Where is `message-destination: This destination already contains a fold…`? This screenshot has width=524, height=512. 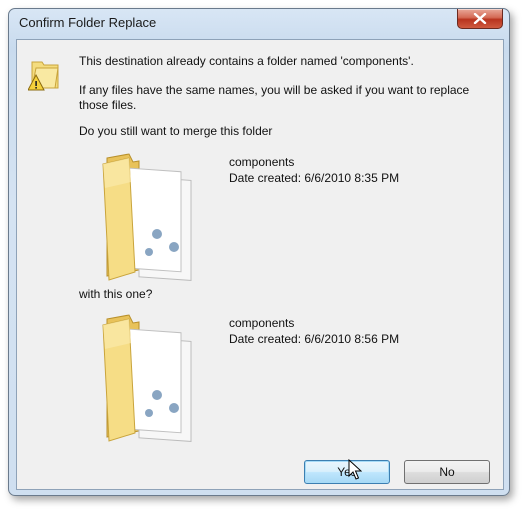
message-destination: This destination already contains a fold… is located at coordinates (246, 61).